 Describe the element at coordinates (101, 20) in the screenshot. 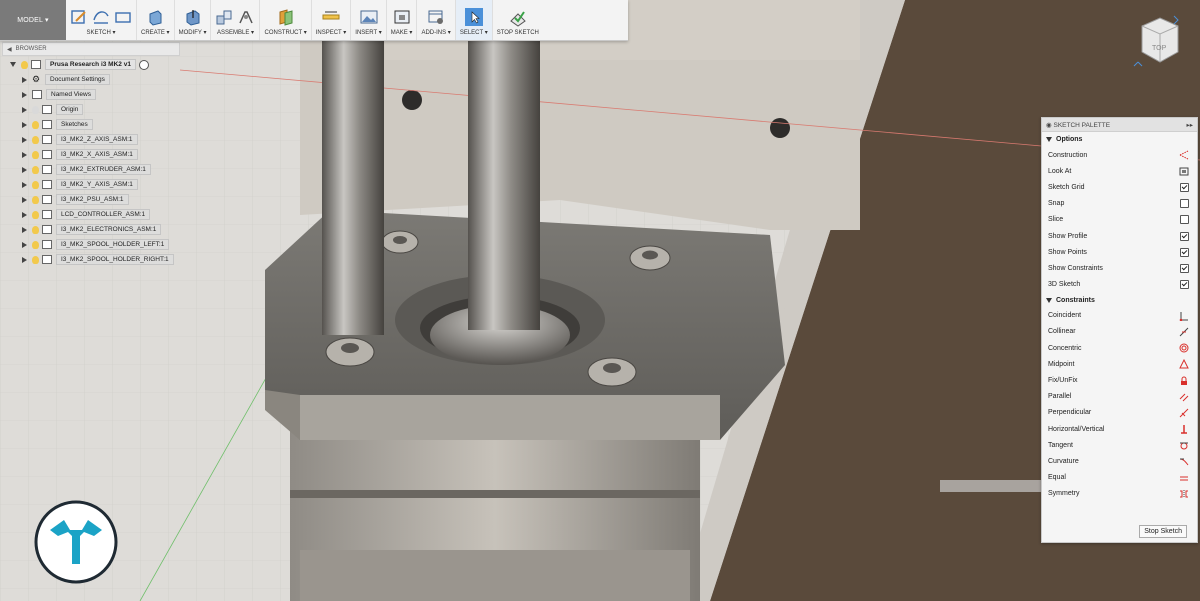

I see `sketch-group: SKETCH ▾` at that location.